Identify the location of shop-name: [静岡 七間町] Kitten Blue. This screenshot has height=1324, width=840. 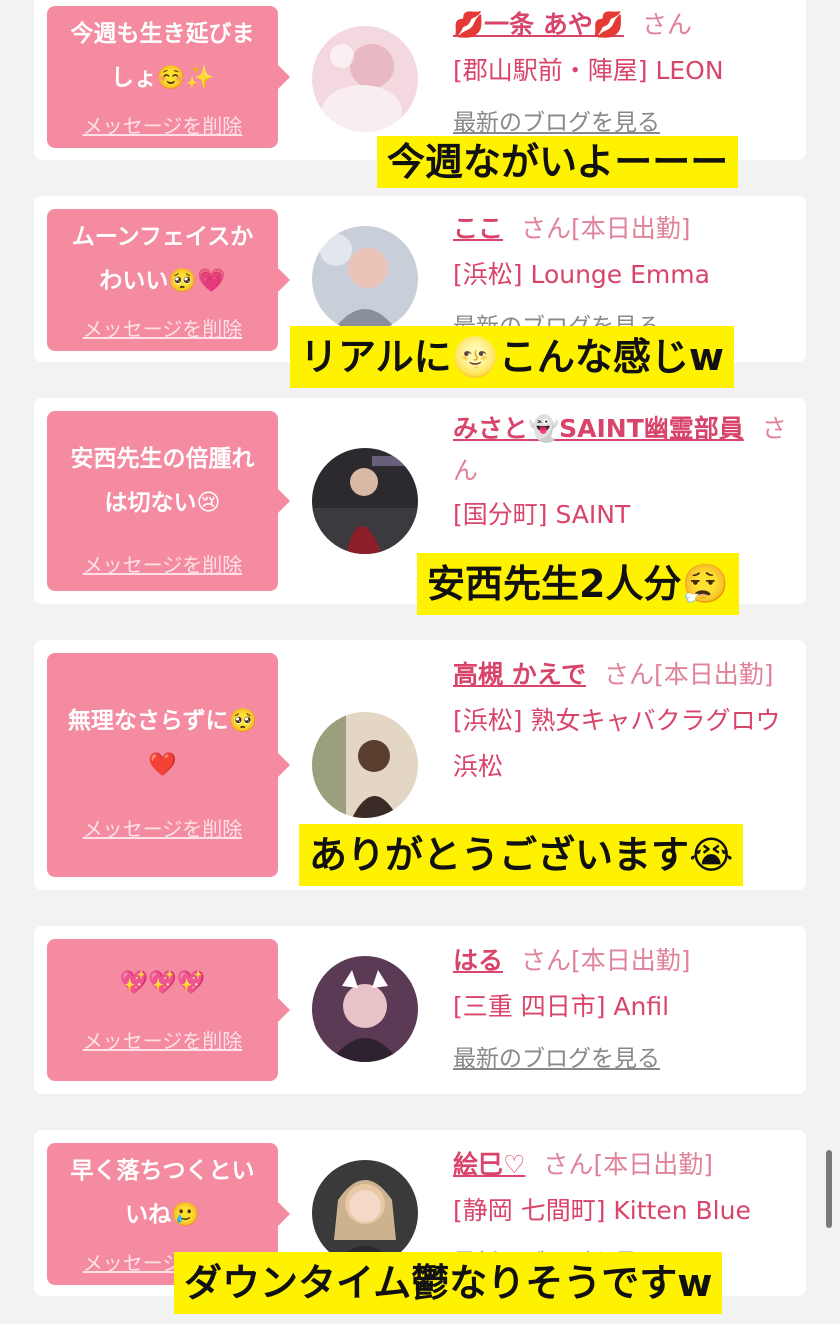
(602, 1210).